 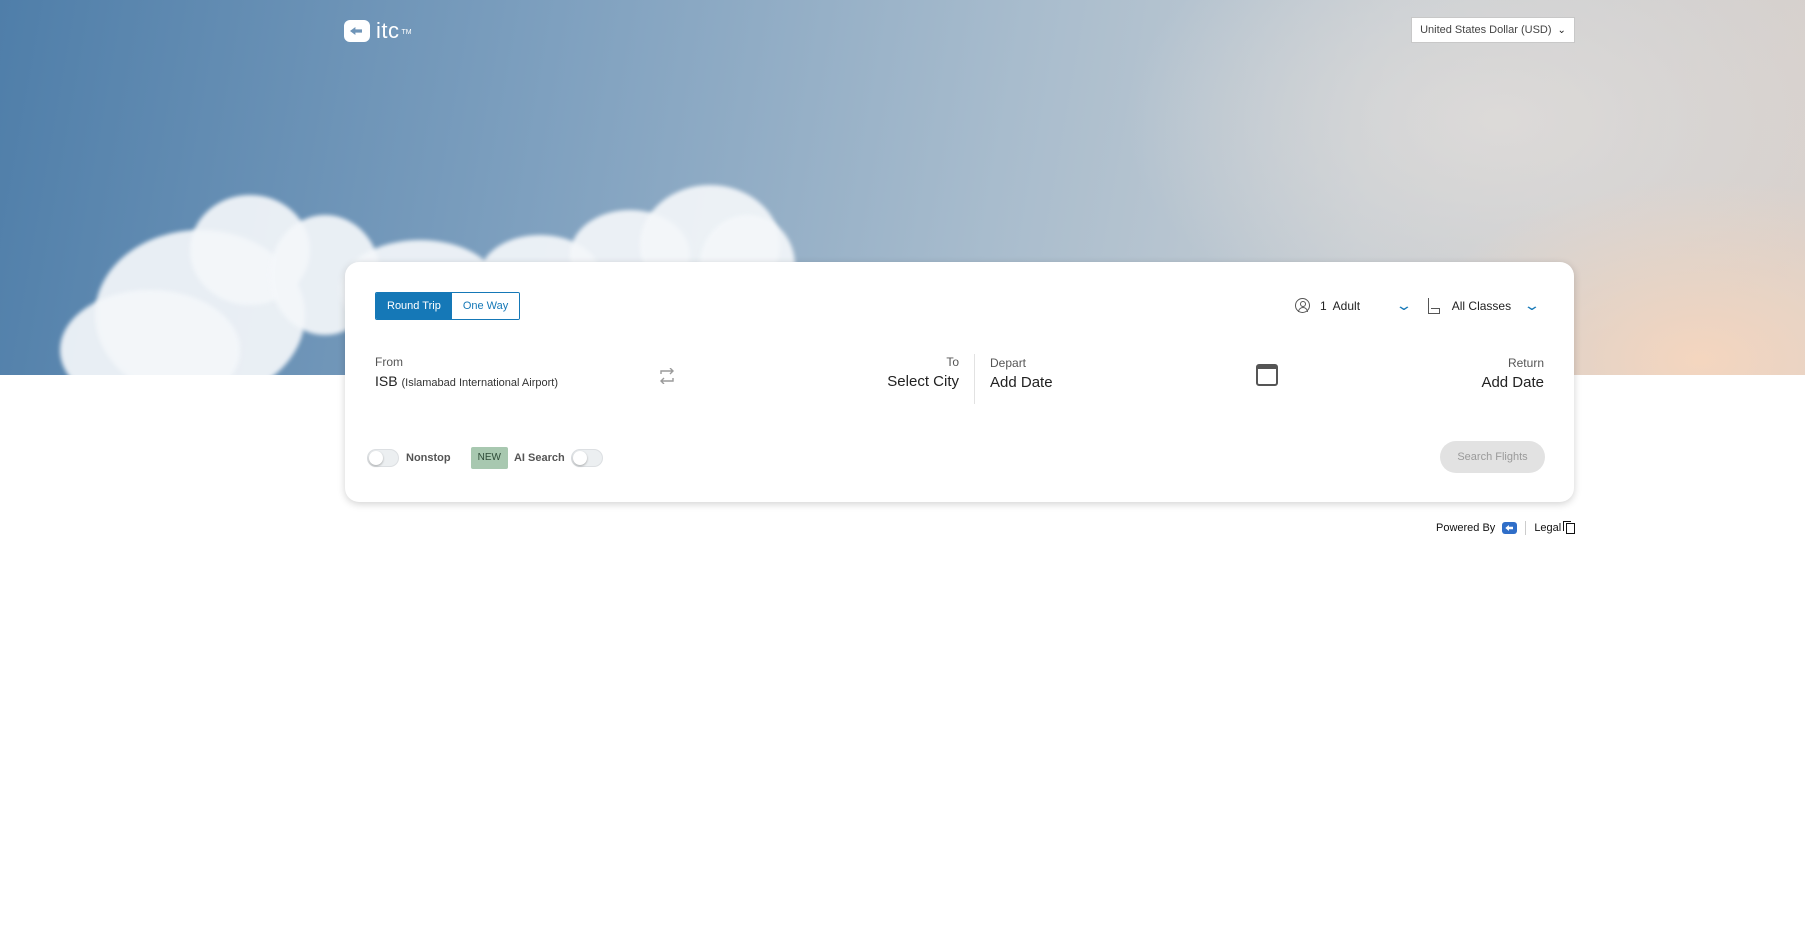 What do you see at coordinates (1492, 457) in the screenshot?
I see `search-flights-button: Search Flights` at bounding box center [1492, 457].